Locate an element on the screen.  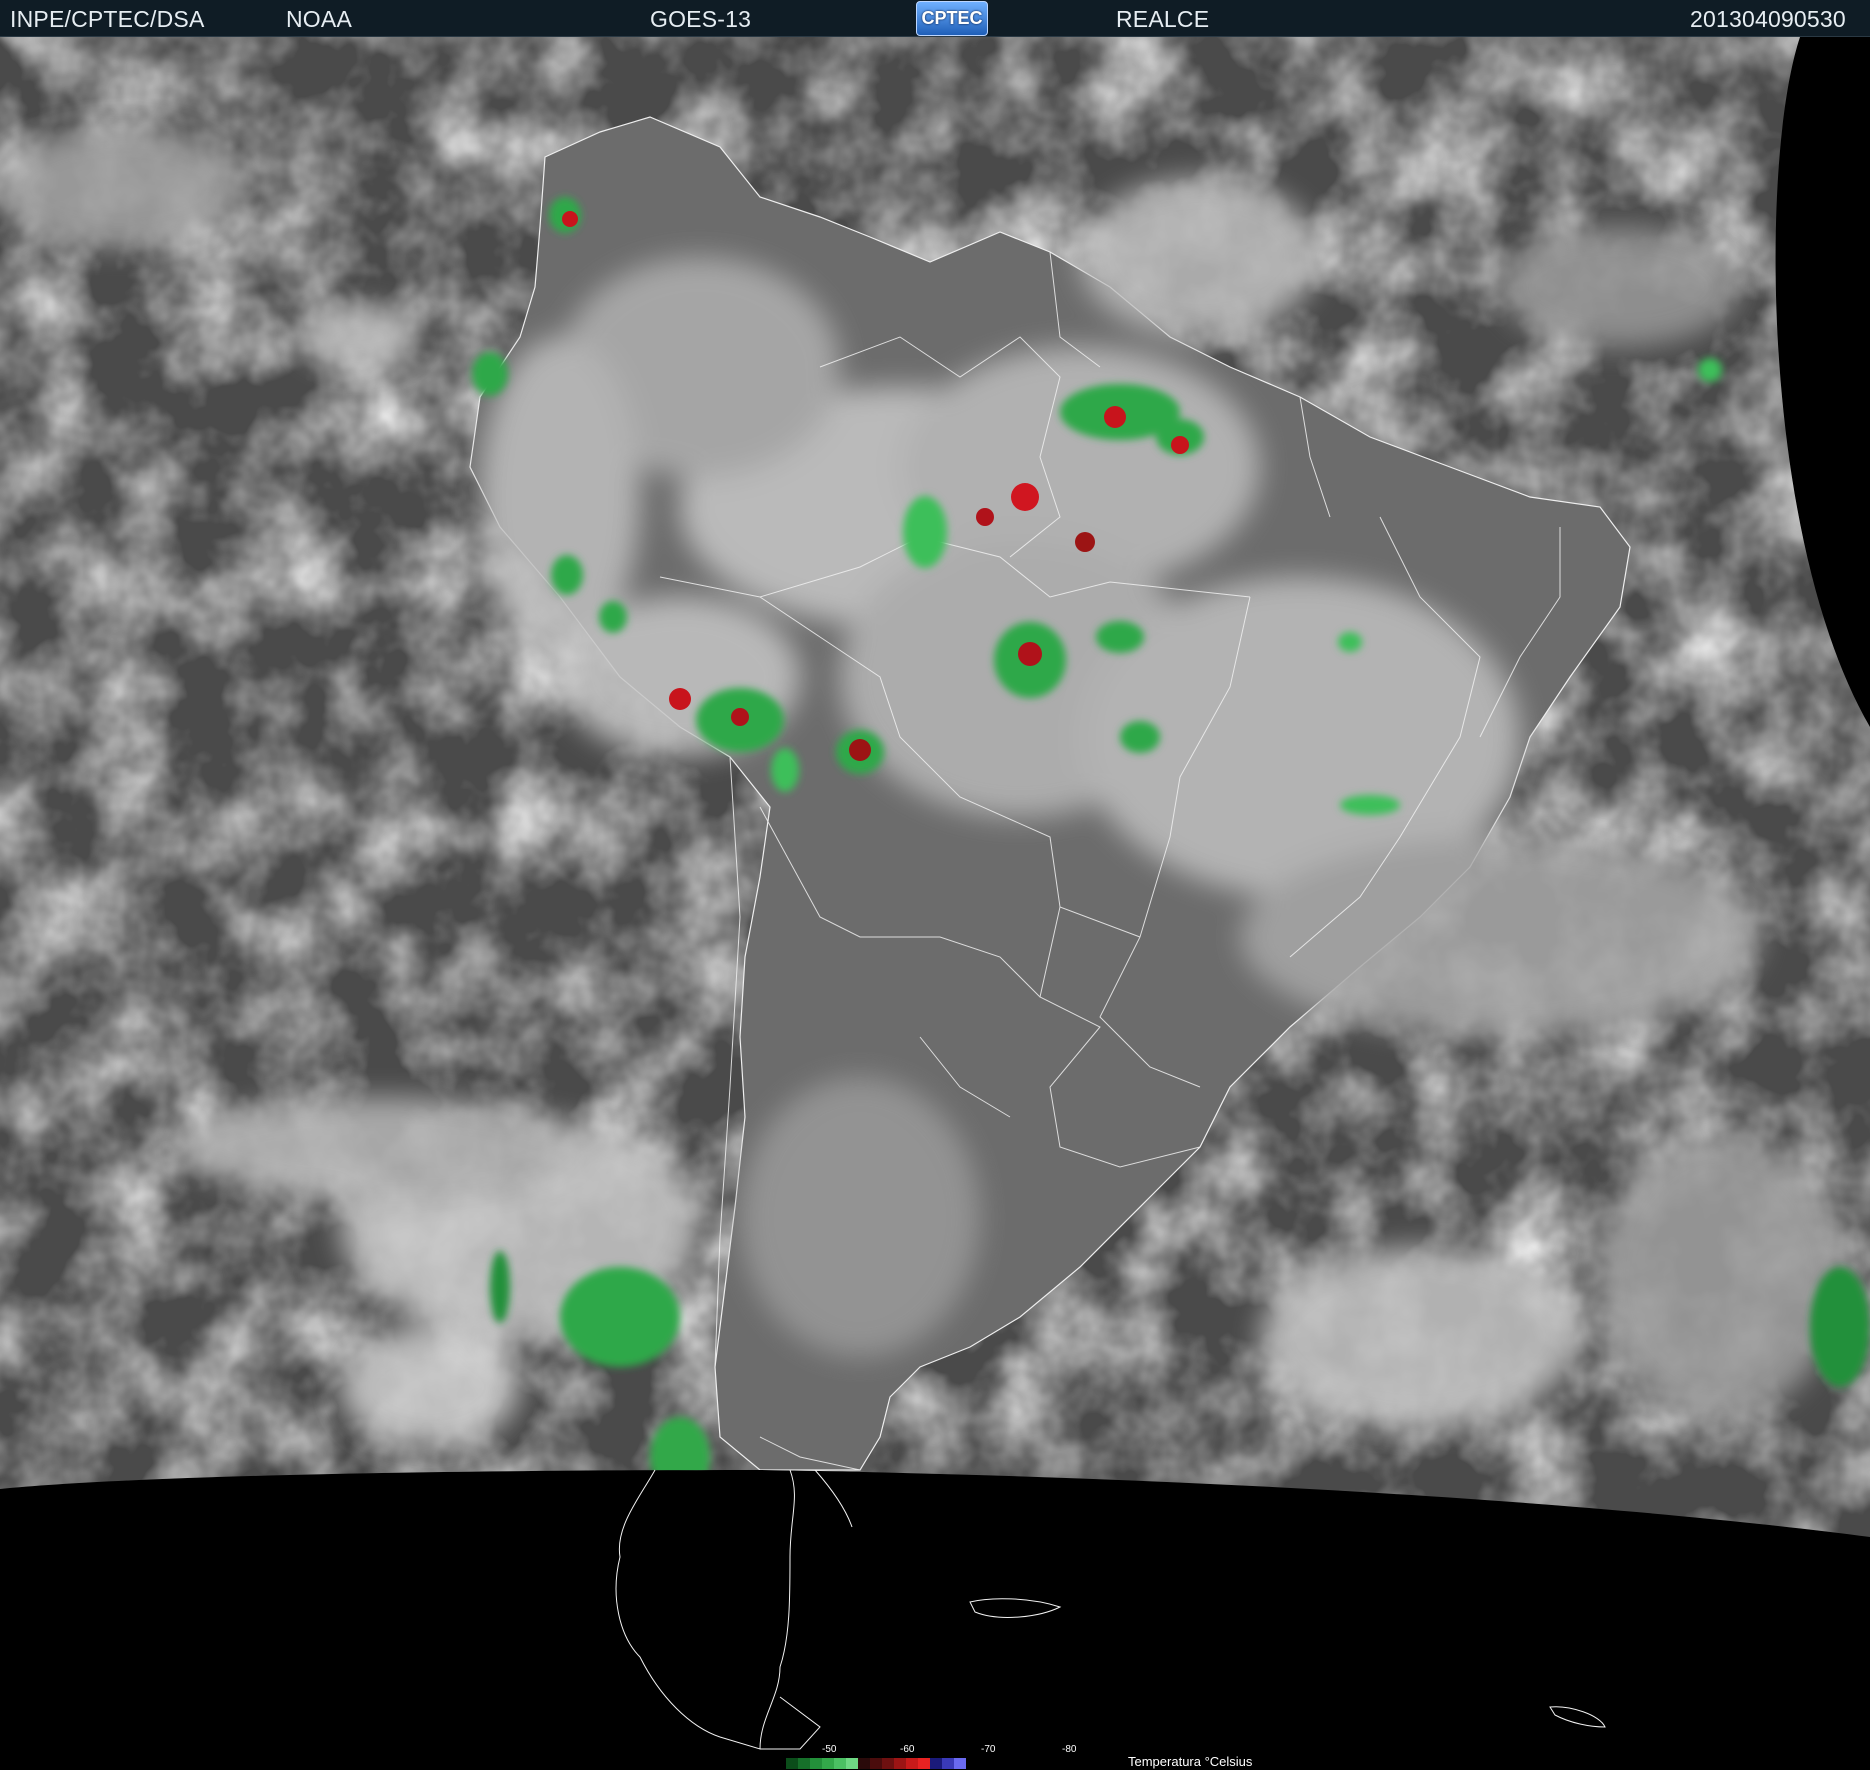
temperature-legend: -50 -60 -70 -80 Temperatura °Celsius is located at coordinates (1021, 1757).